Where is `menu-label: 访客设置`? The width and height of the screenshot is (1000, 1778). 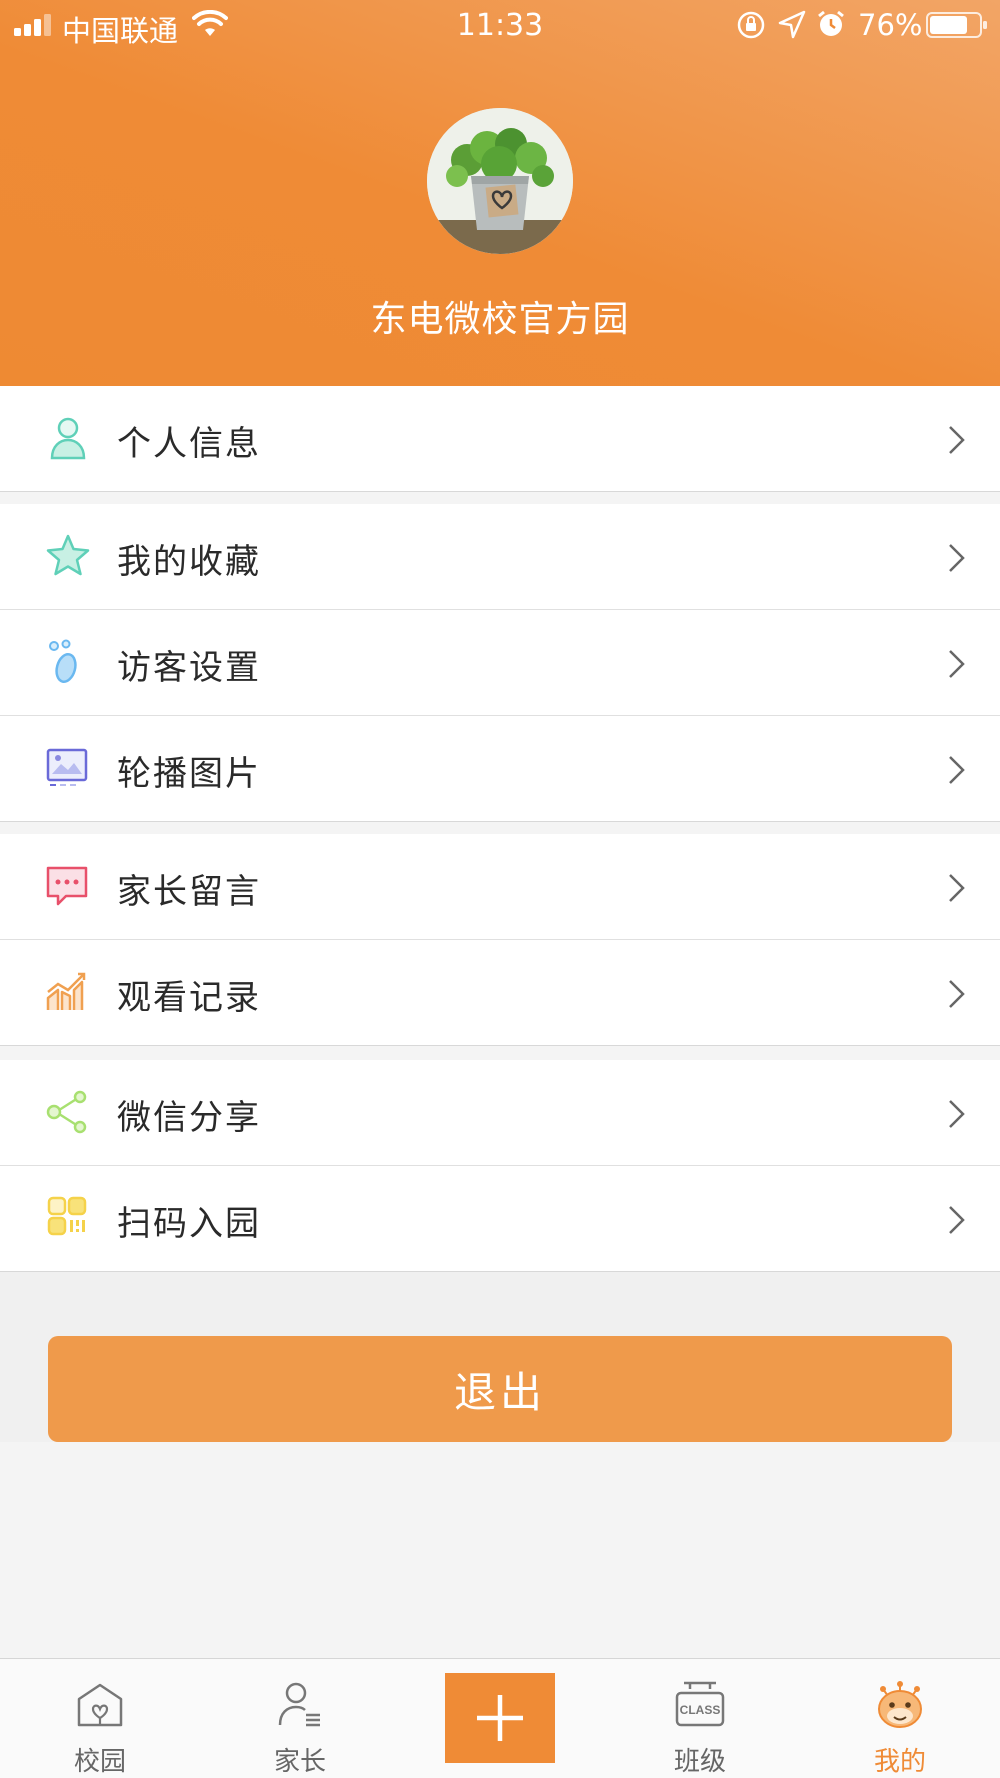
menu-label: 访客设置 is located at coordinates (189, 668).